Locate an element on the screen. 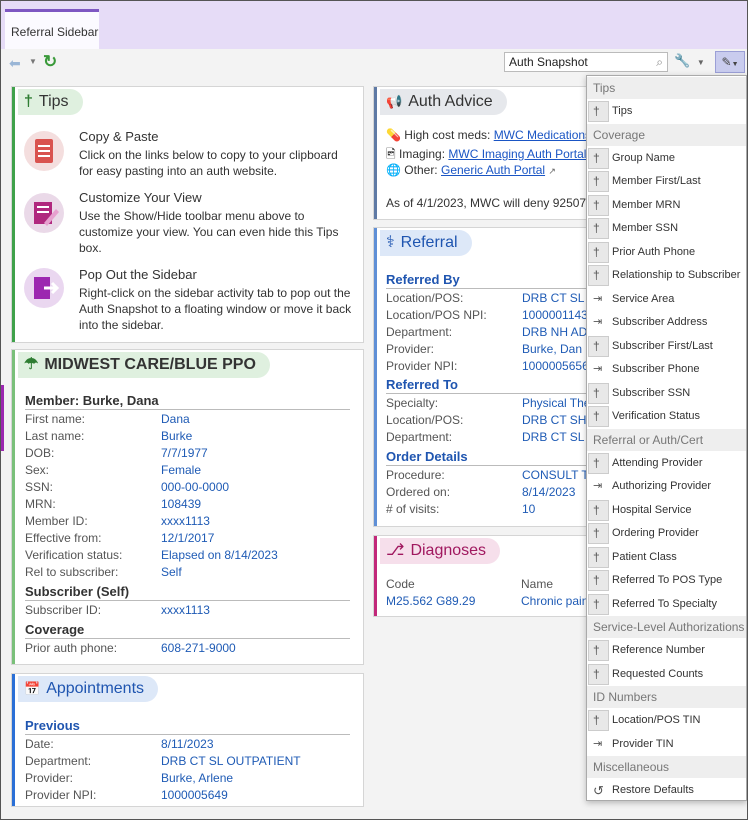 This screenshot has height=820, width=748. first-name-value: Dana is located at coordinates (175, 419).